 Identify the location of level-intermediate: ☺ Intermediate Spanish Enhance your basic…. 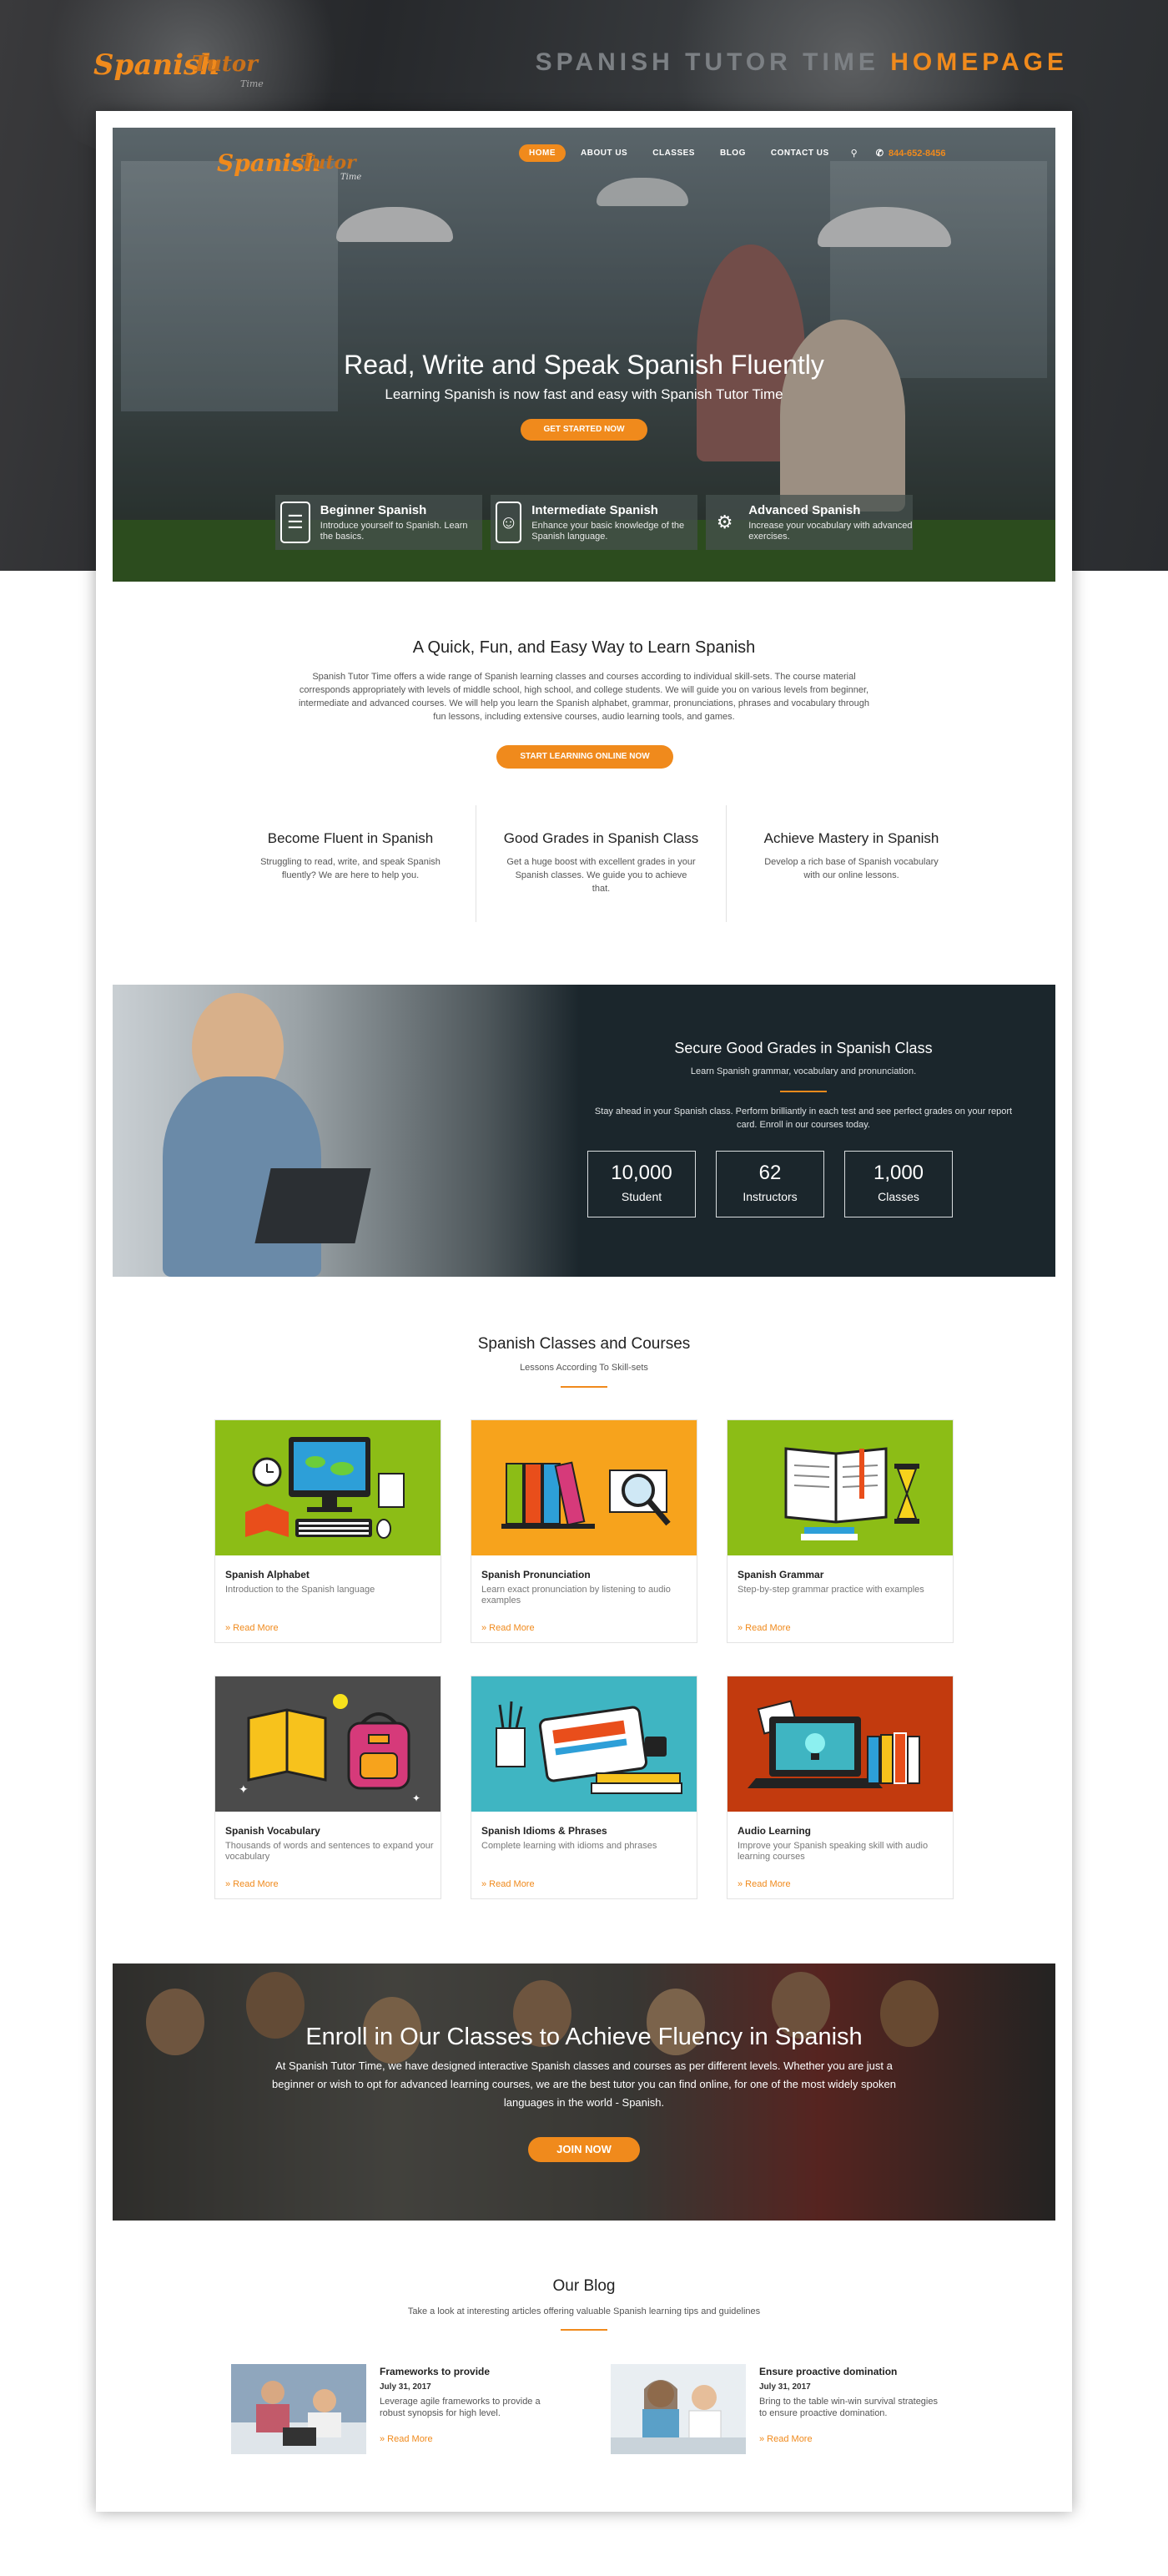
(594, 522).